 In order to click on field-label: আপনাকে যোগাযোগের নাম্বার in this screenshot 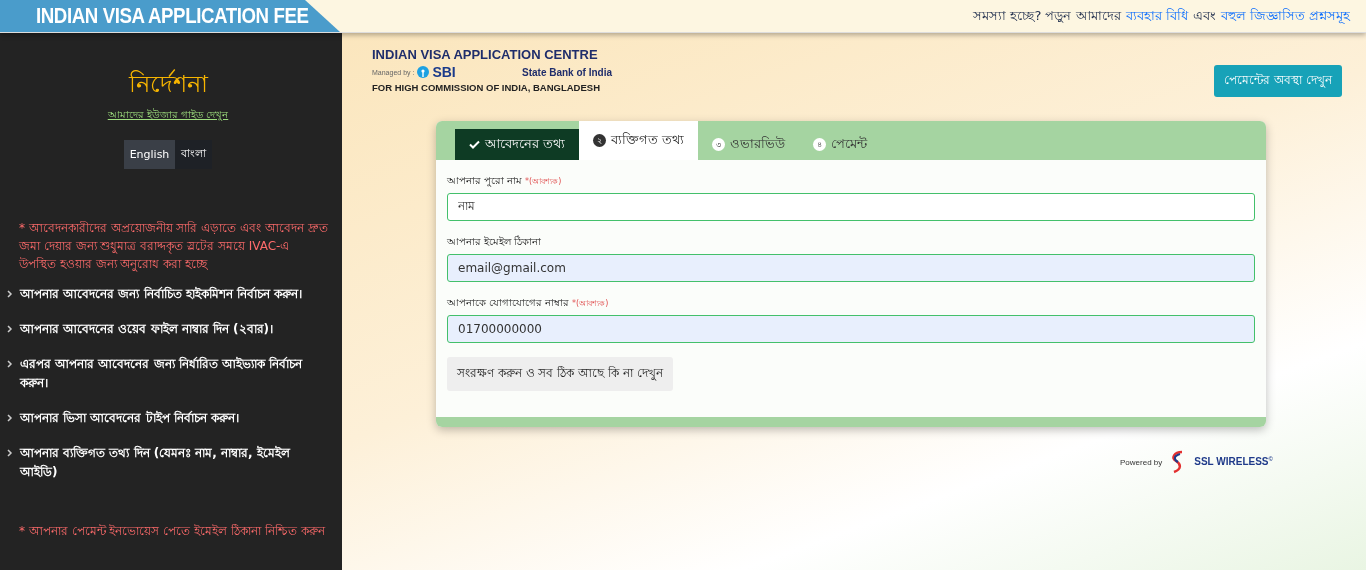, I will do `click(508, 303)`.